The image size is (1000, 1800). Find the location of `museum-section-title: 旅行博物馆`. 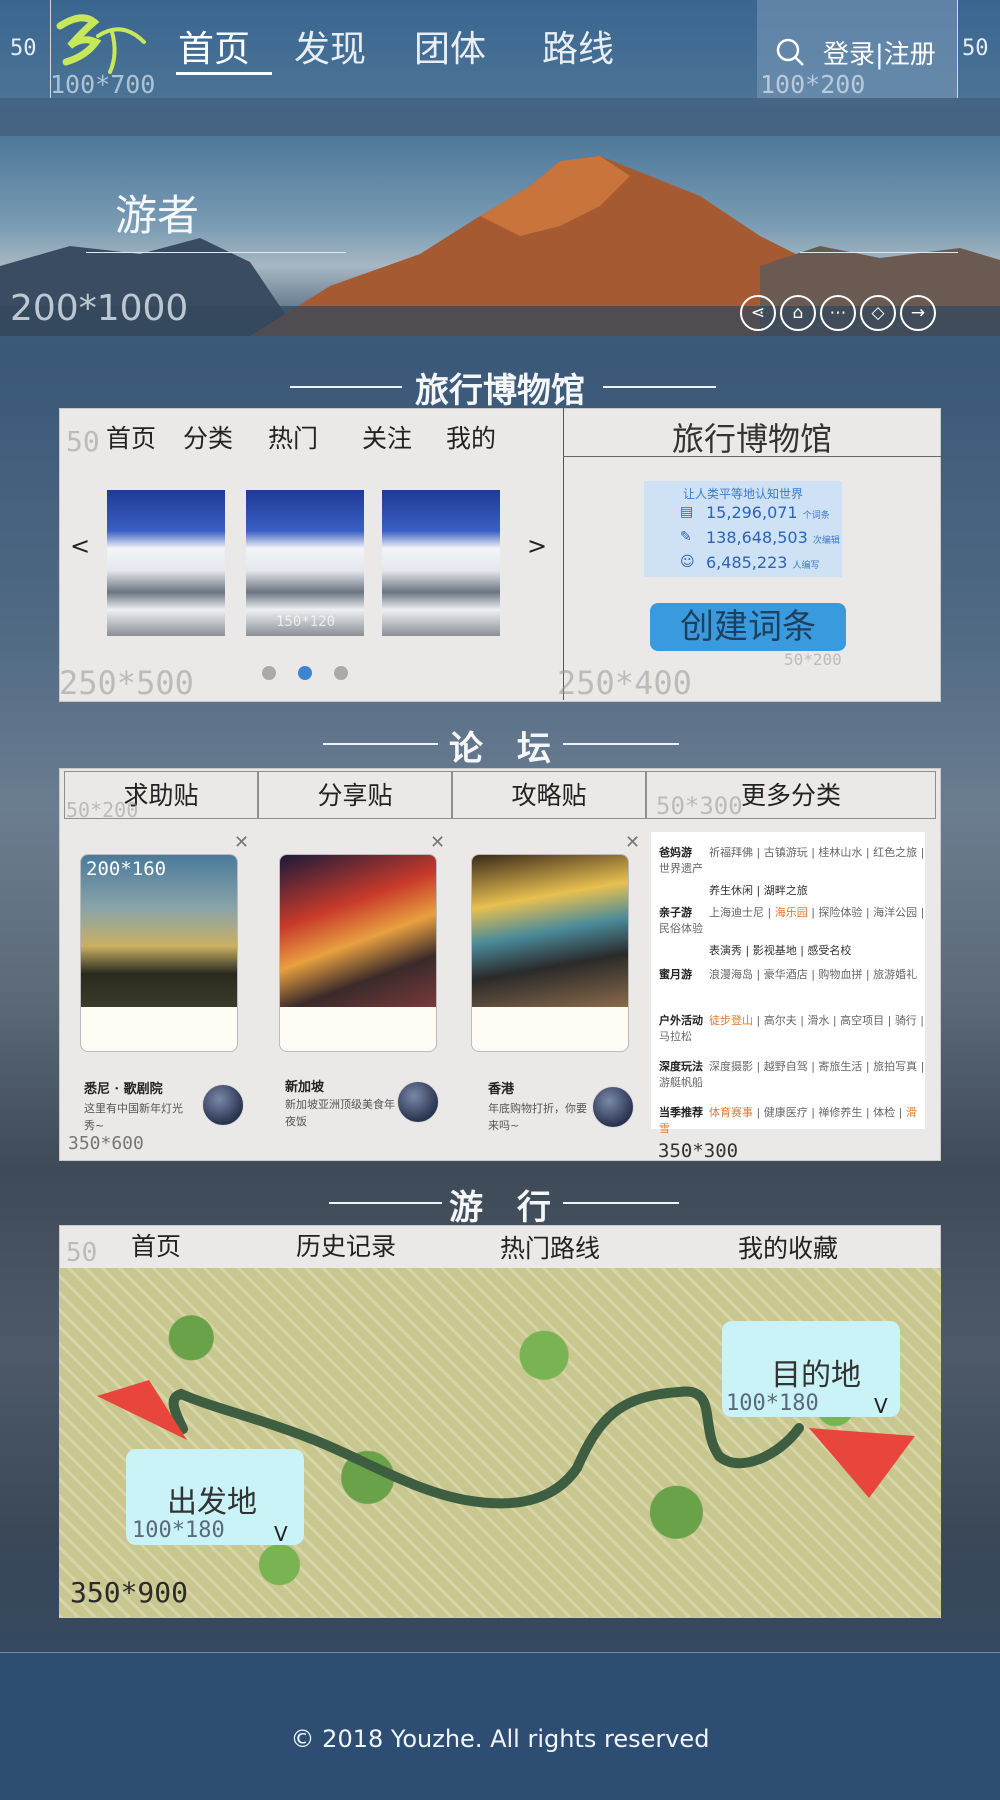

museum-section-title: 旅行博物馆 is located at coordinates (500, 391).